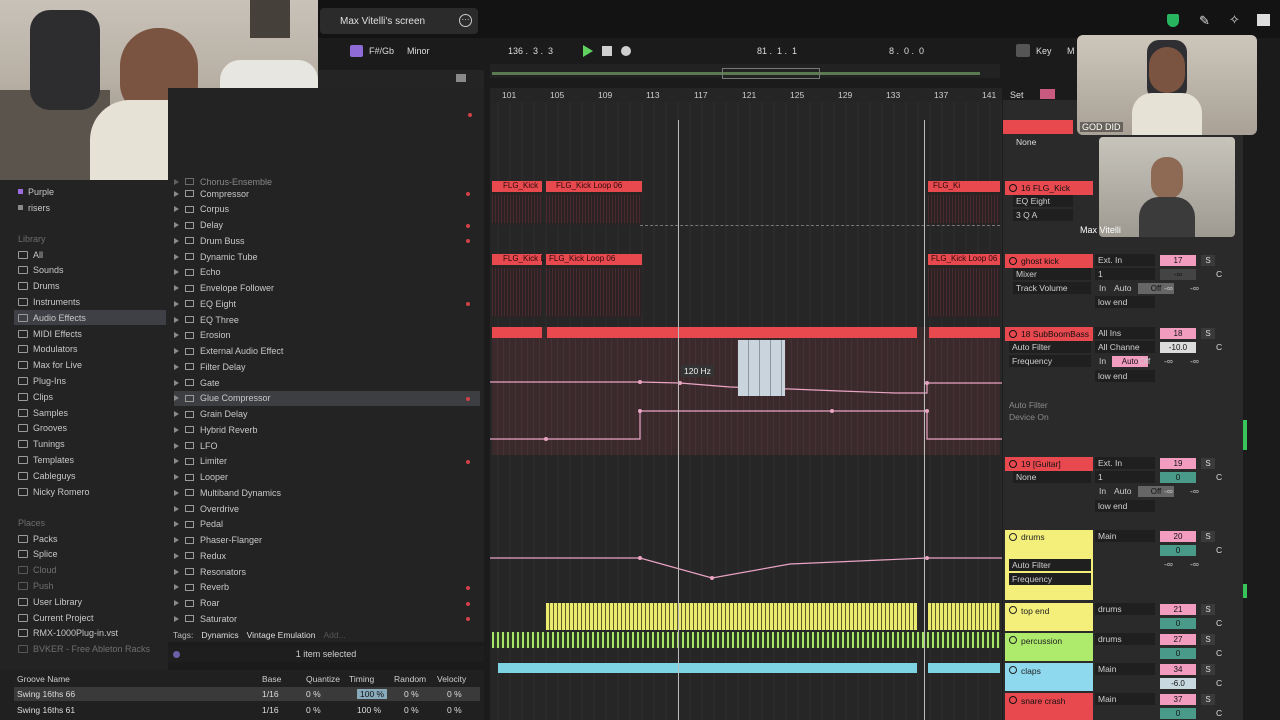  I want to click on key-map-button: Key, so click(1044, 51).